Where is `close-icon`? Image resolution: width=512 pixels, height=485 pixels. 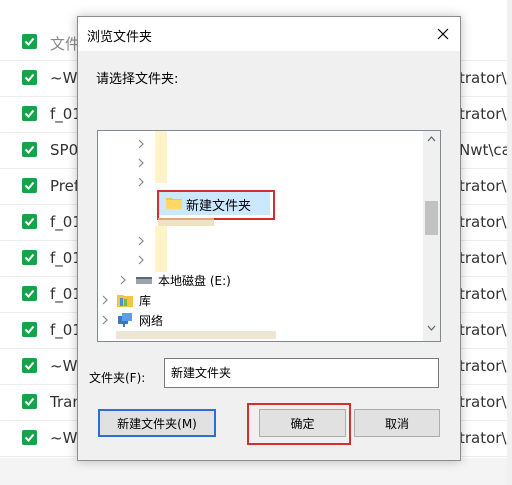
close-icon is located at coordinates (443, 34).